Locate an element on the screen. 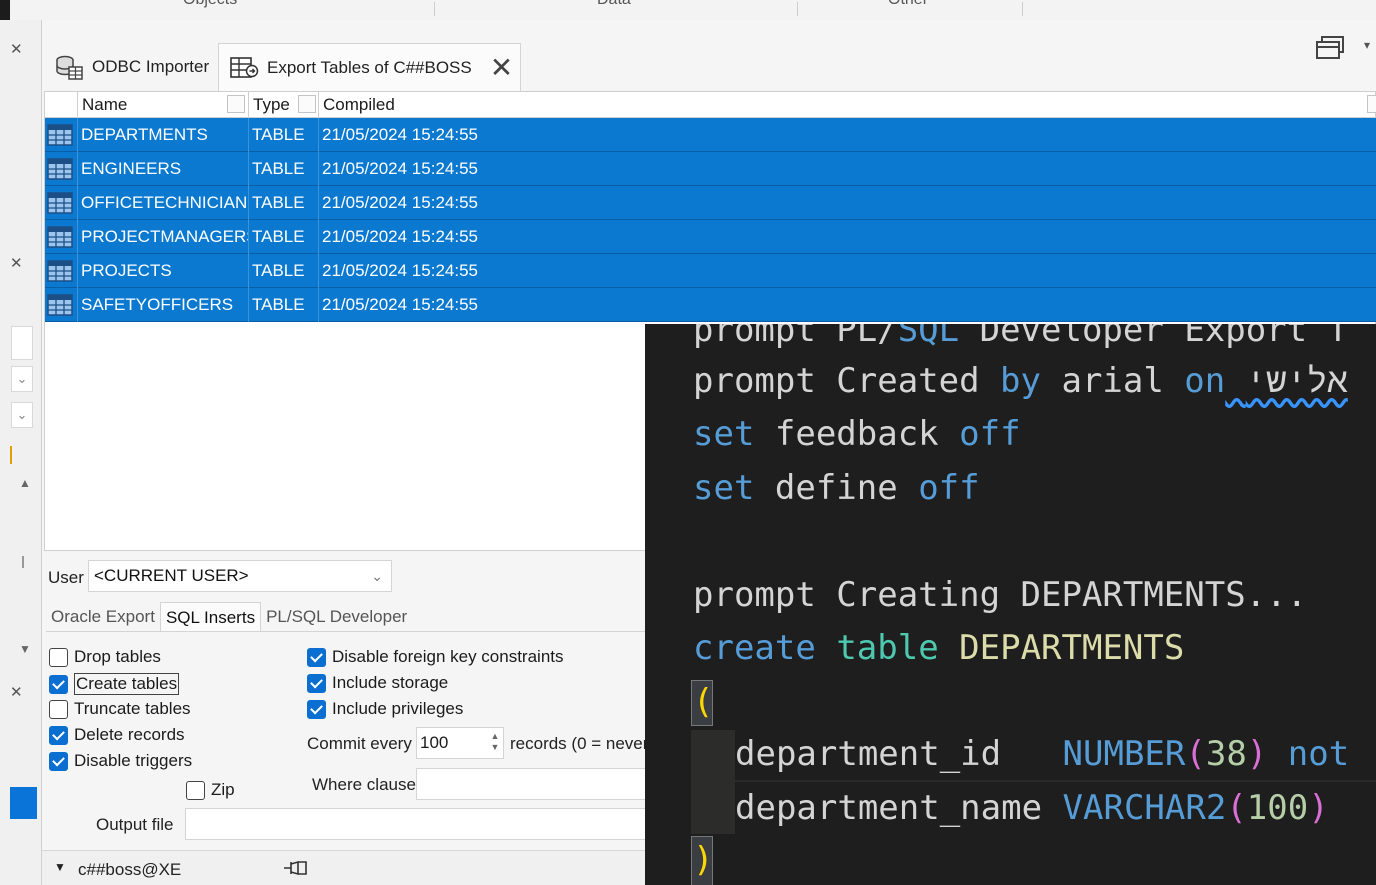 The image size is (1376, 885). code-token: define is located at coordinates (836, 488).